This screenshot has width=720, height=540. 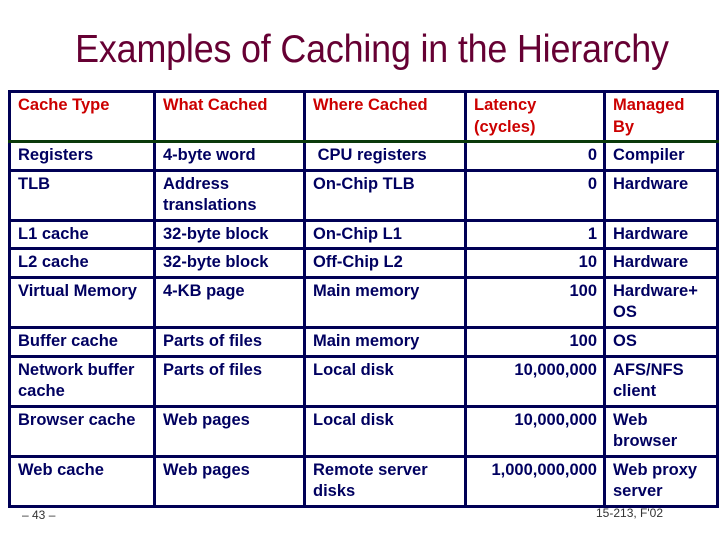 I want to click on cell-cache-type: Buffer cache, so click(x=82, y=341).